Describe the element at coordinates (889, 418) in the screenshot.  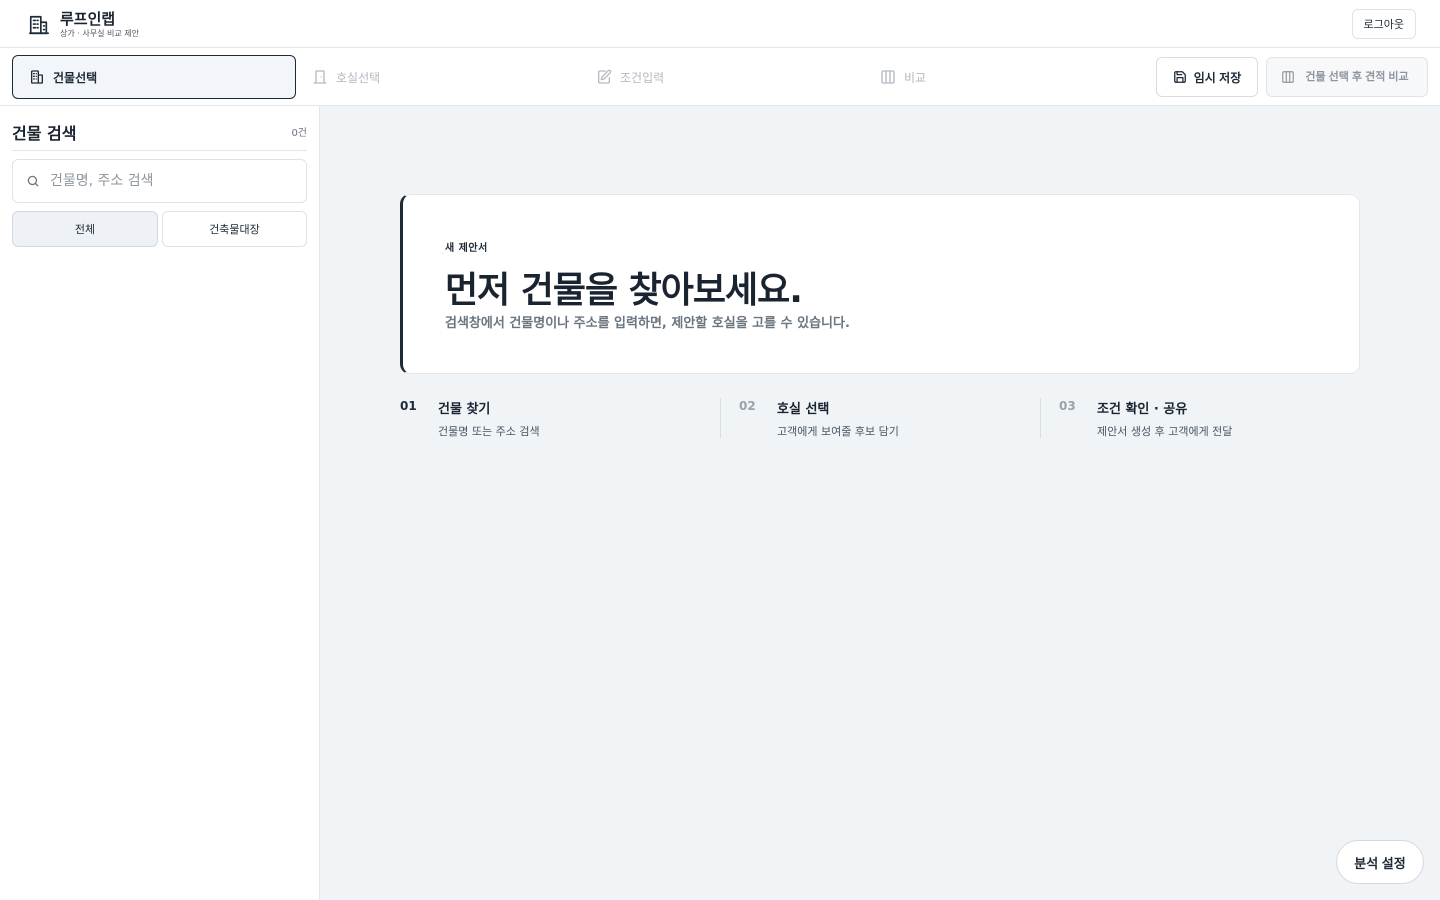
I see `guide-step-2: 02 호실 선택 고객에게 보여줄 후보 담기` at that location.